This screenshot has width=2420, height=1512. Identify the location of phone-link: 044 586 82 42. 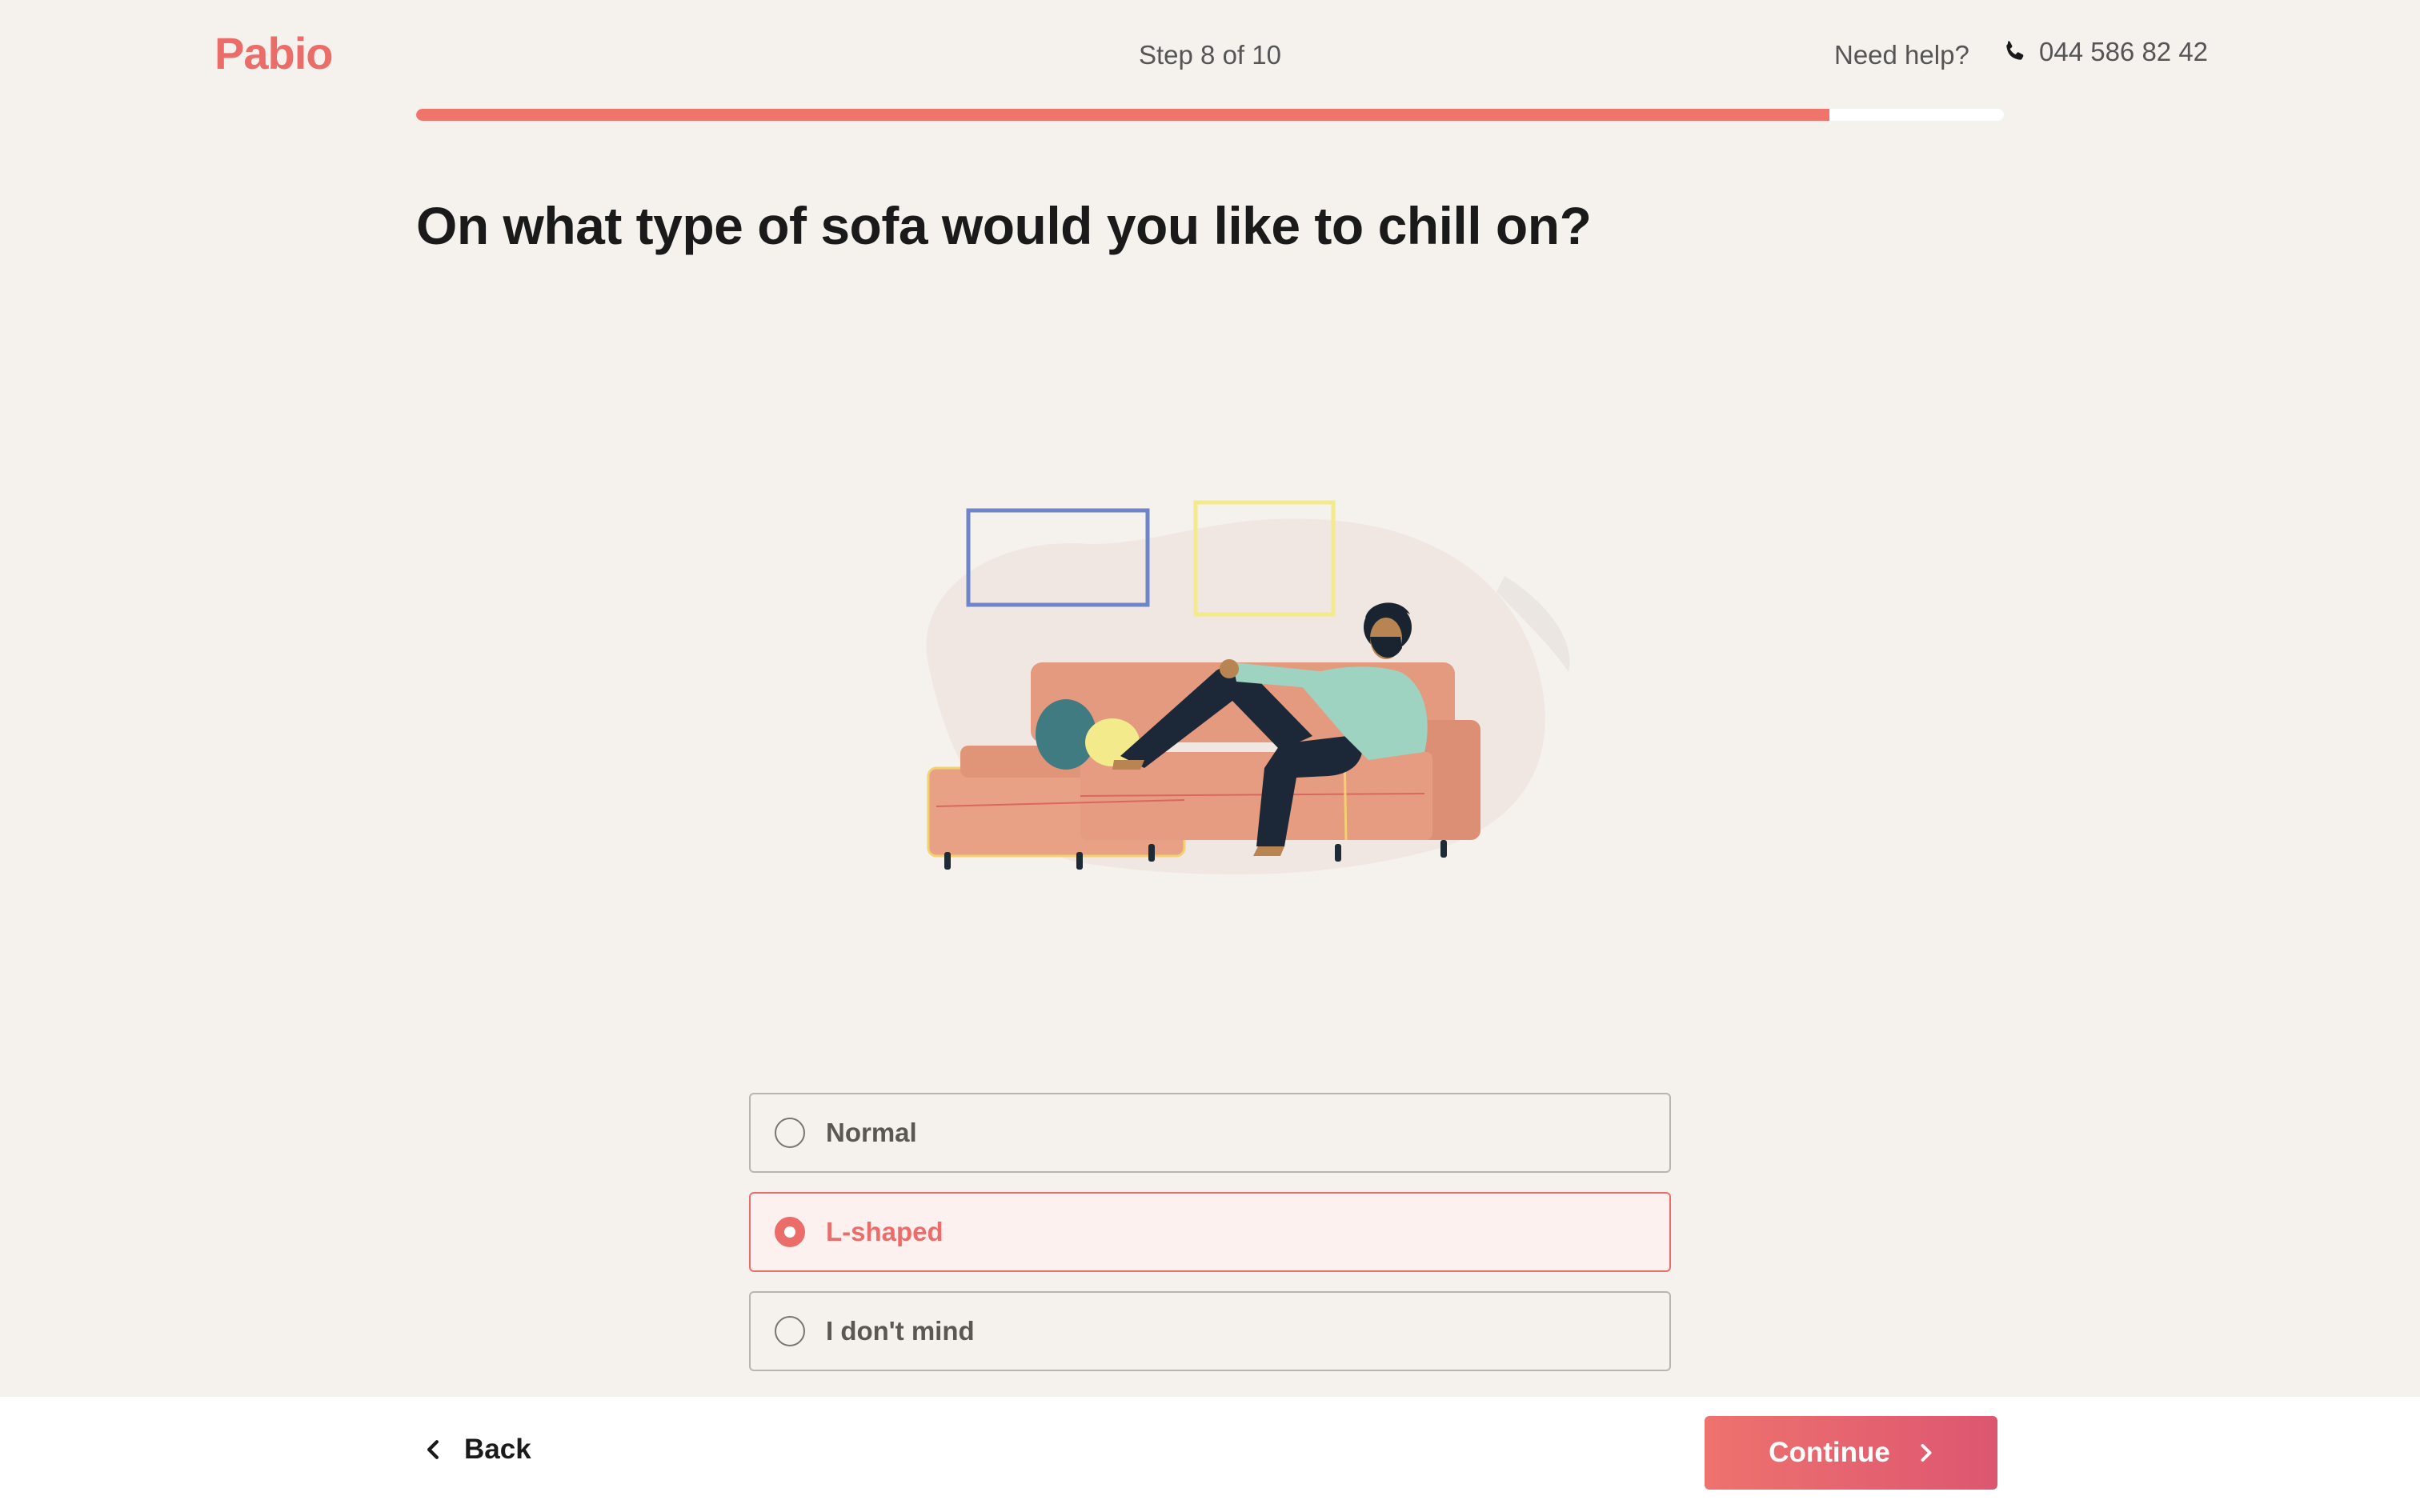
(2104, 52).